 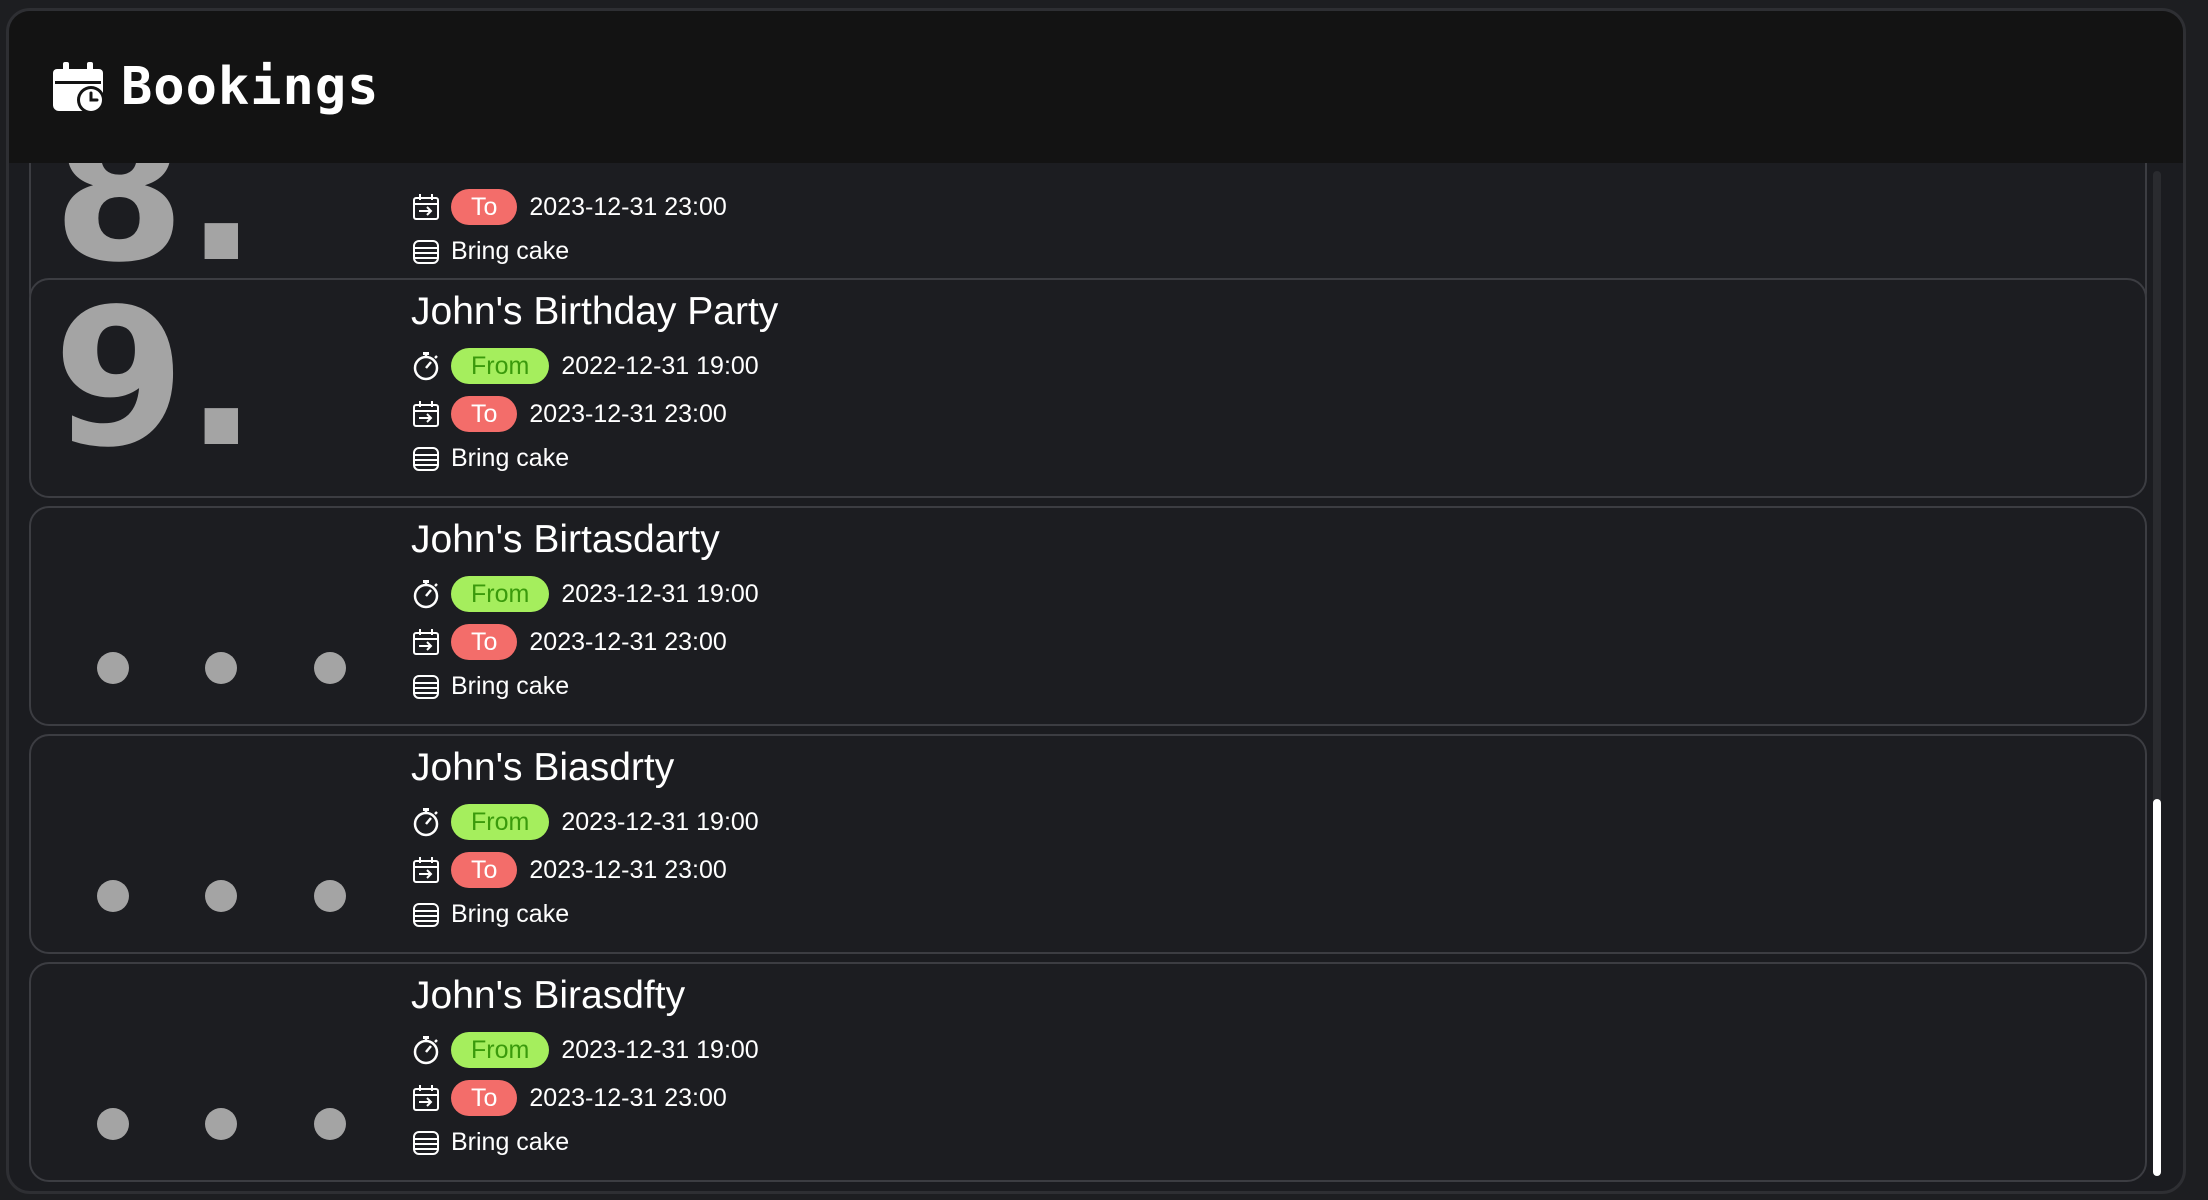 I want to click on booking-title: John's Birasdfty, so click(x=548, y=995).